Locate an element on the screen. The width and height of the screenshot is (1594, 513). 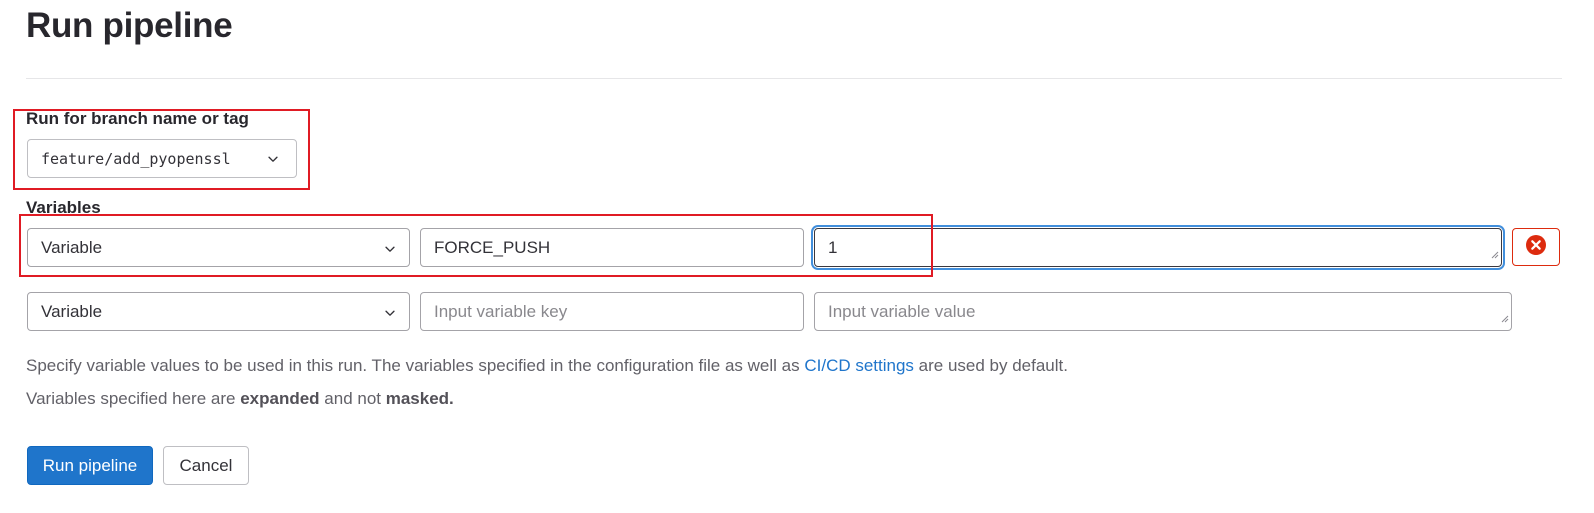
remove-circle-icon is located at coordinates (1536, 247).